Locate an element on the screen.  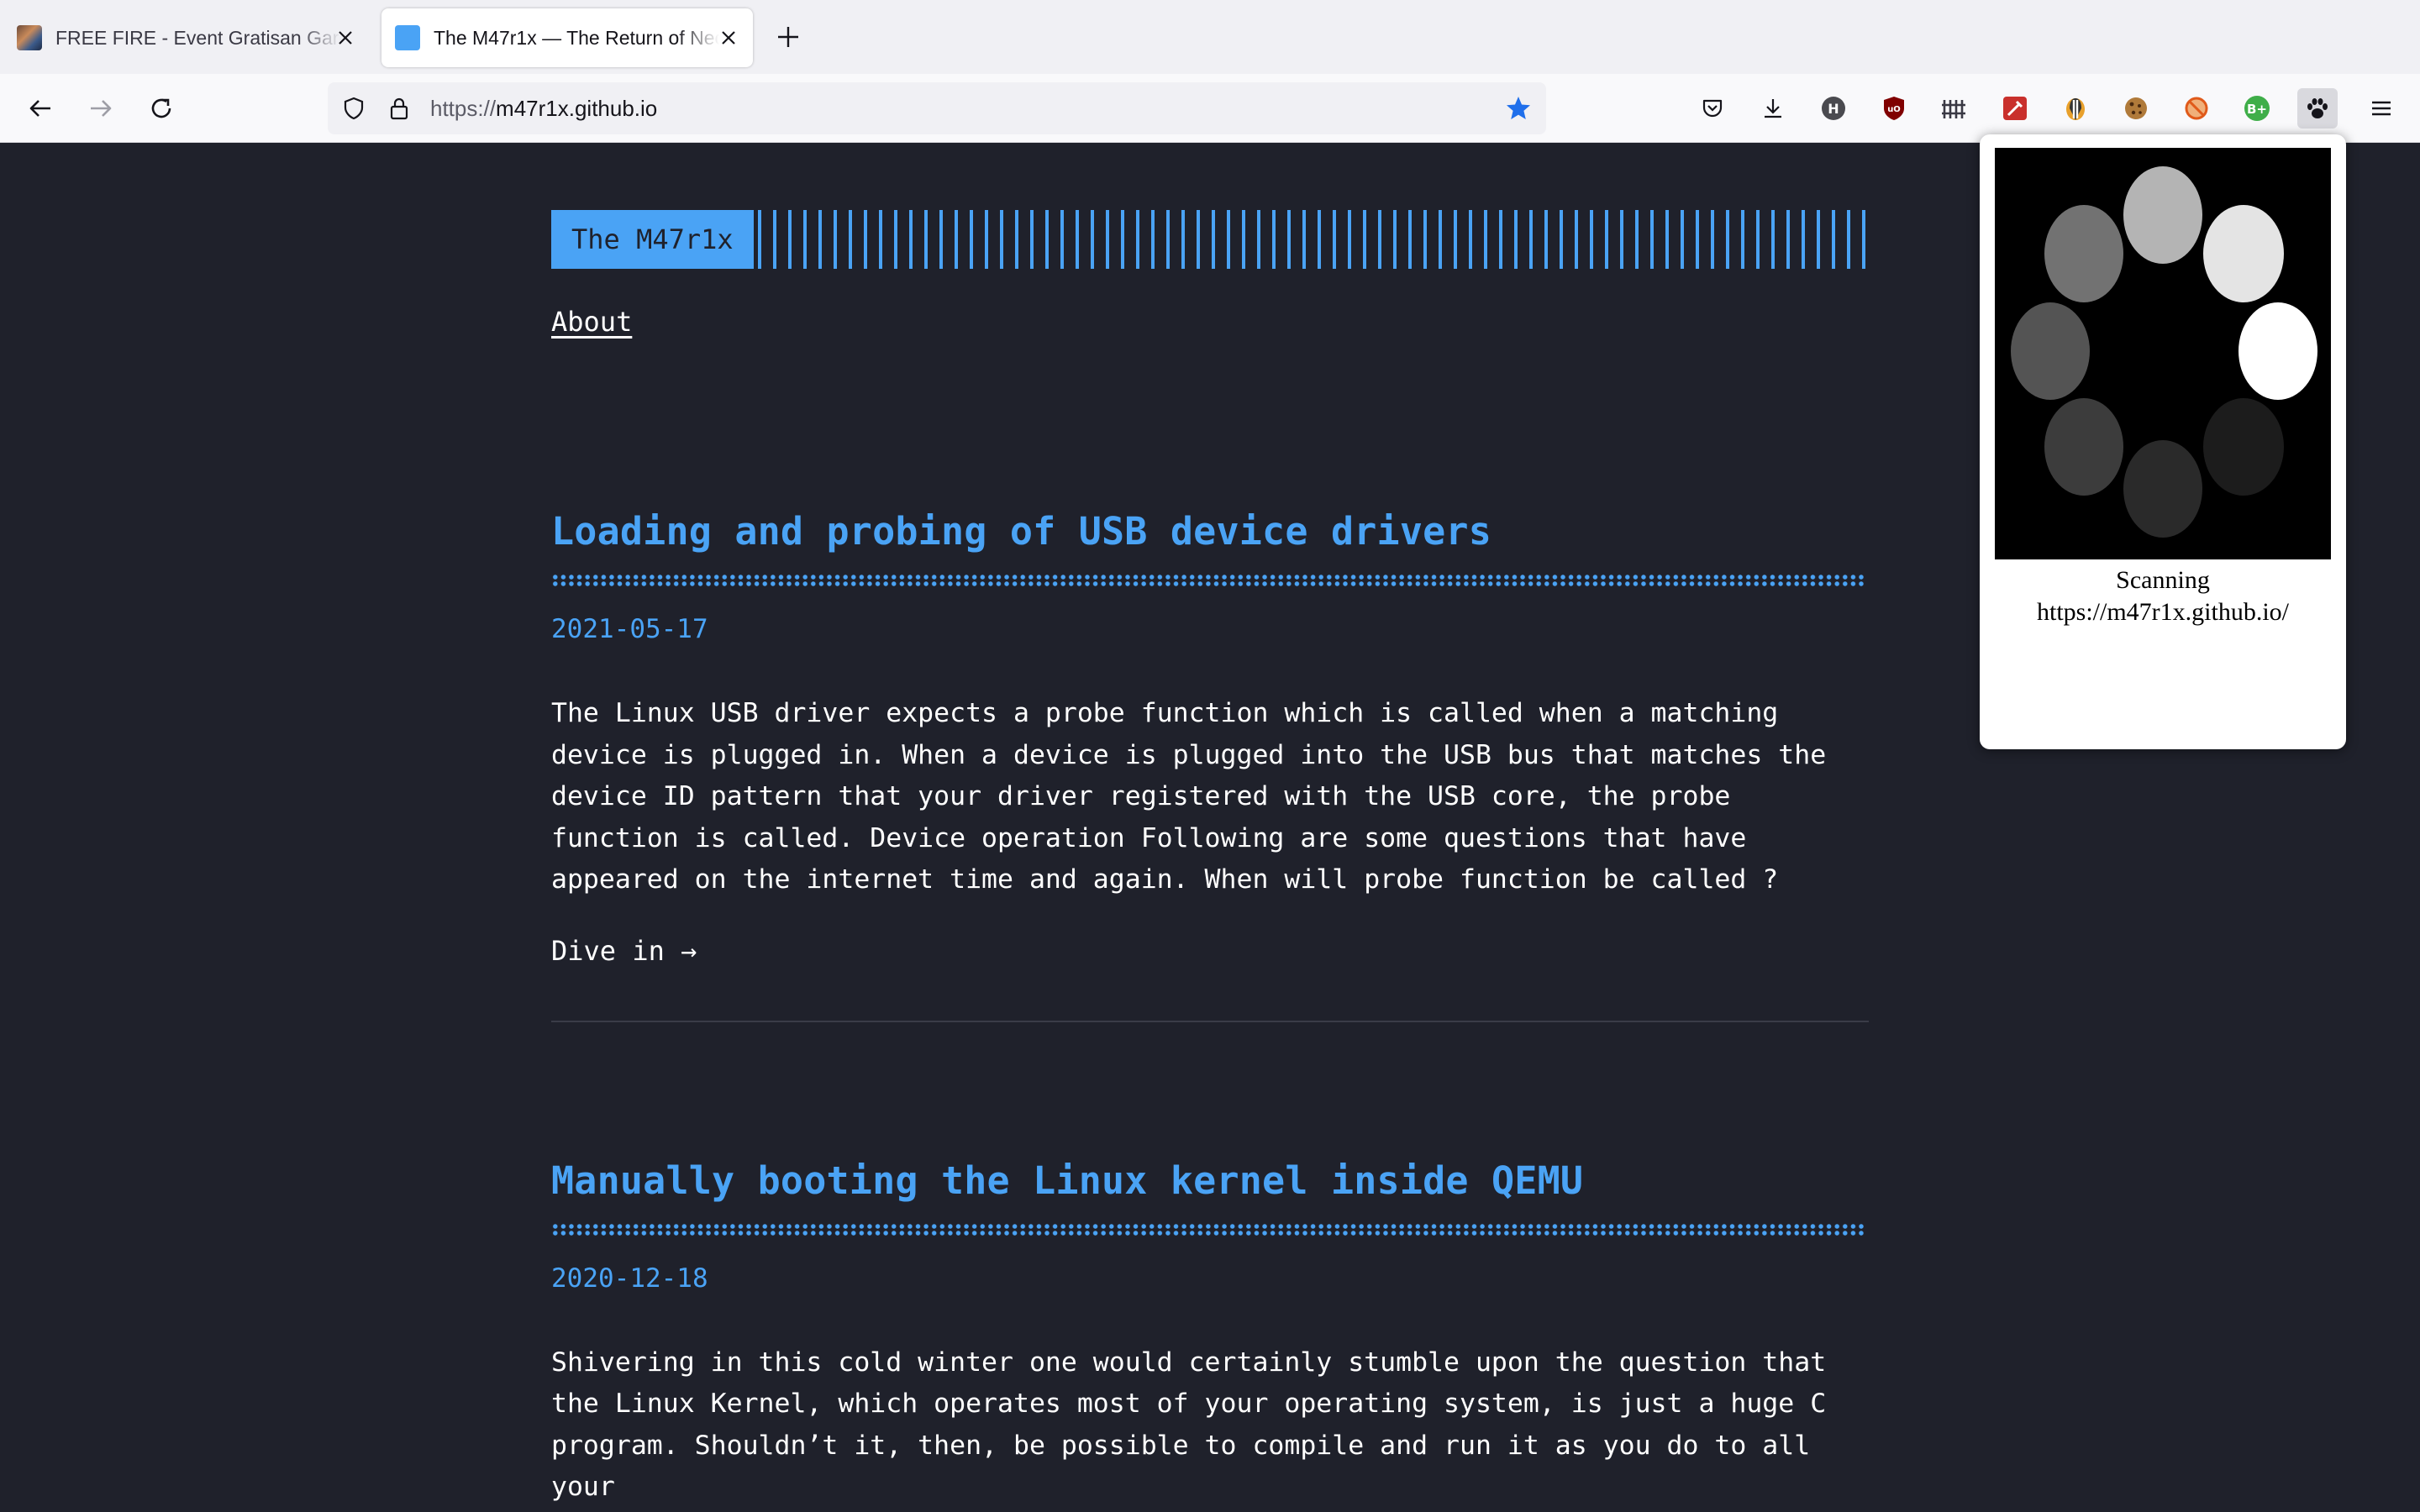
tab-free-fire: FREE FIRE - Event Gratisan Garena is located at coordinates (187, 37).